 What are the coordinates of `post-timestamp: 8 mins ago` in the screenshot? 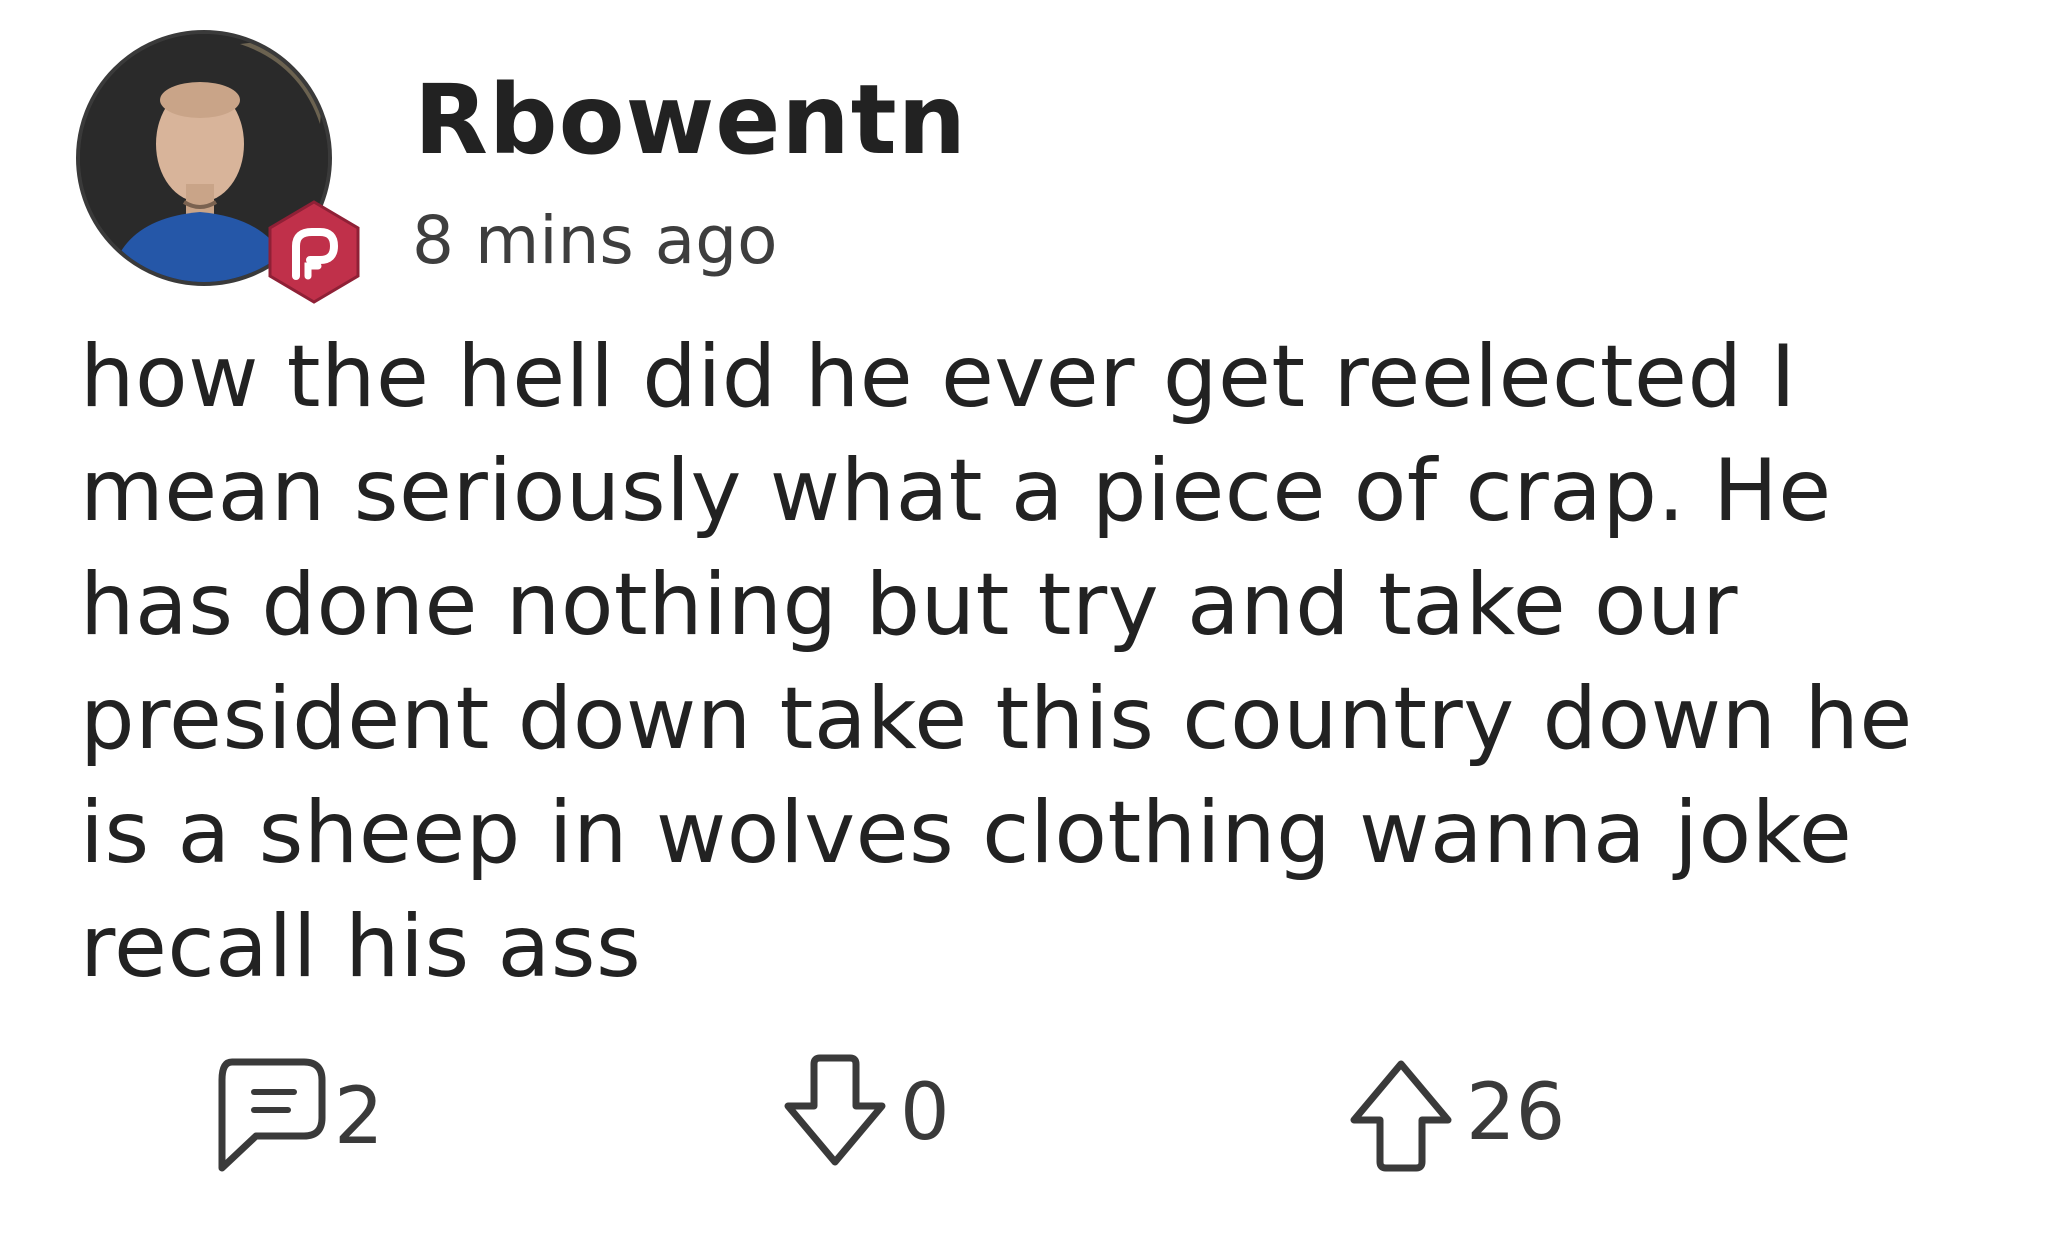 It's located at (595, 240).